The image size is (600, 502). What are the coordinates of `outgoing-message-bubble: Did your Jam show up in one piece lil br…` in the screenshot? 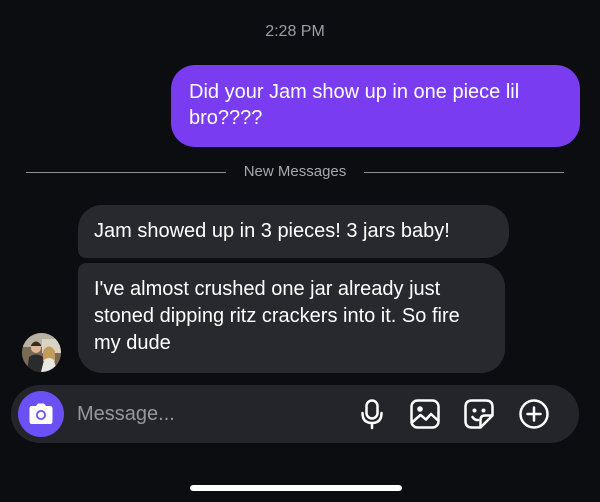 It's located at (375, 106).